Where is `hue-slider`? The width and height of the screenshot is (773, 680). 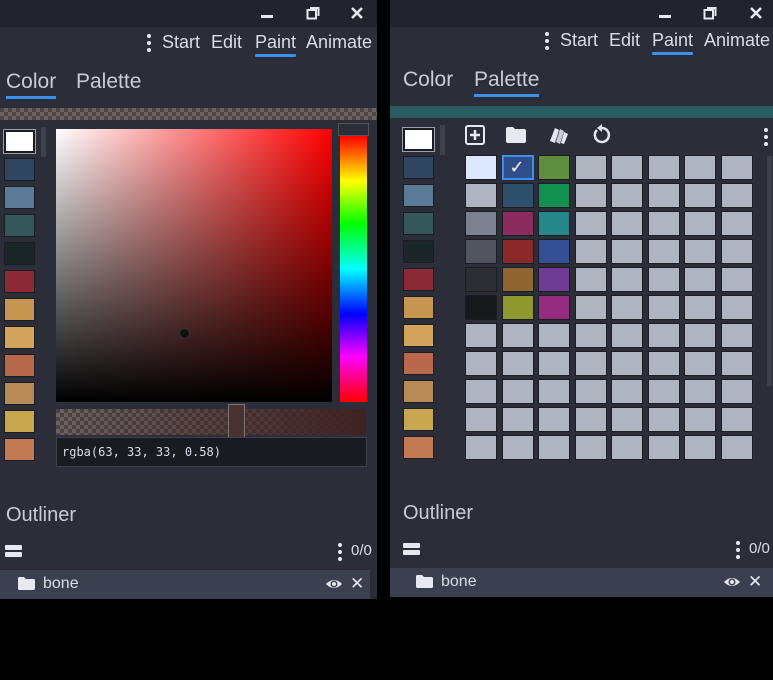
hue-slider is located at coordinates (353, 269).